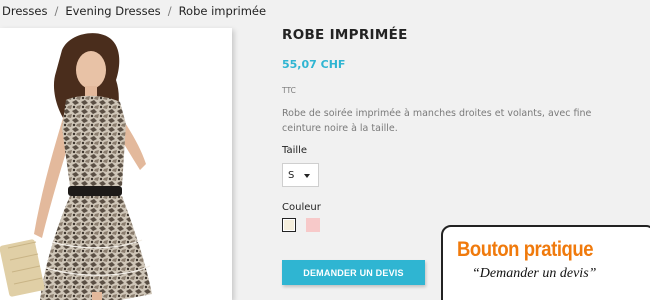 Image resolution: width=650 pixels, height=300 pixels. What do you see at coordinates (222, 11) in the screenshot?
I see `breadcrumb-item-current: Robe imprimée` at bounding box center [222, 11].